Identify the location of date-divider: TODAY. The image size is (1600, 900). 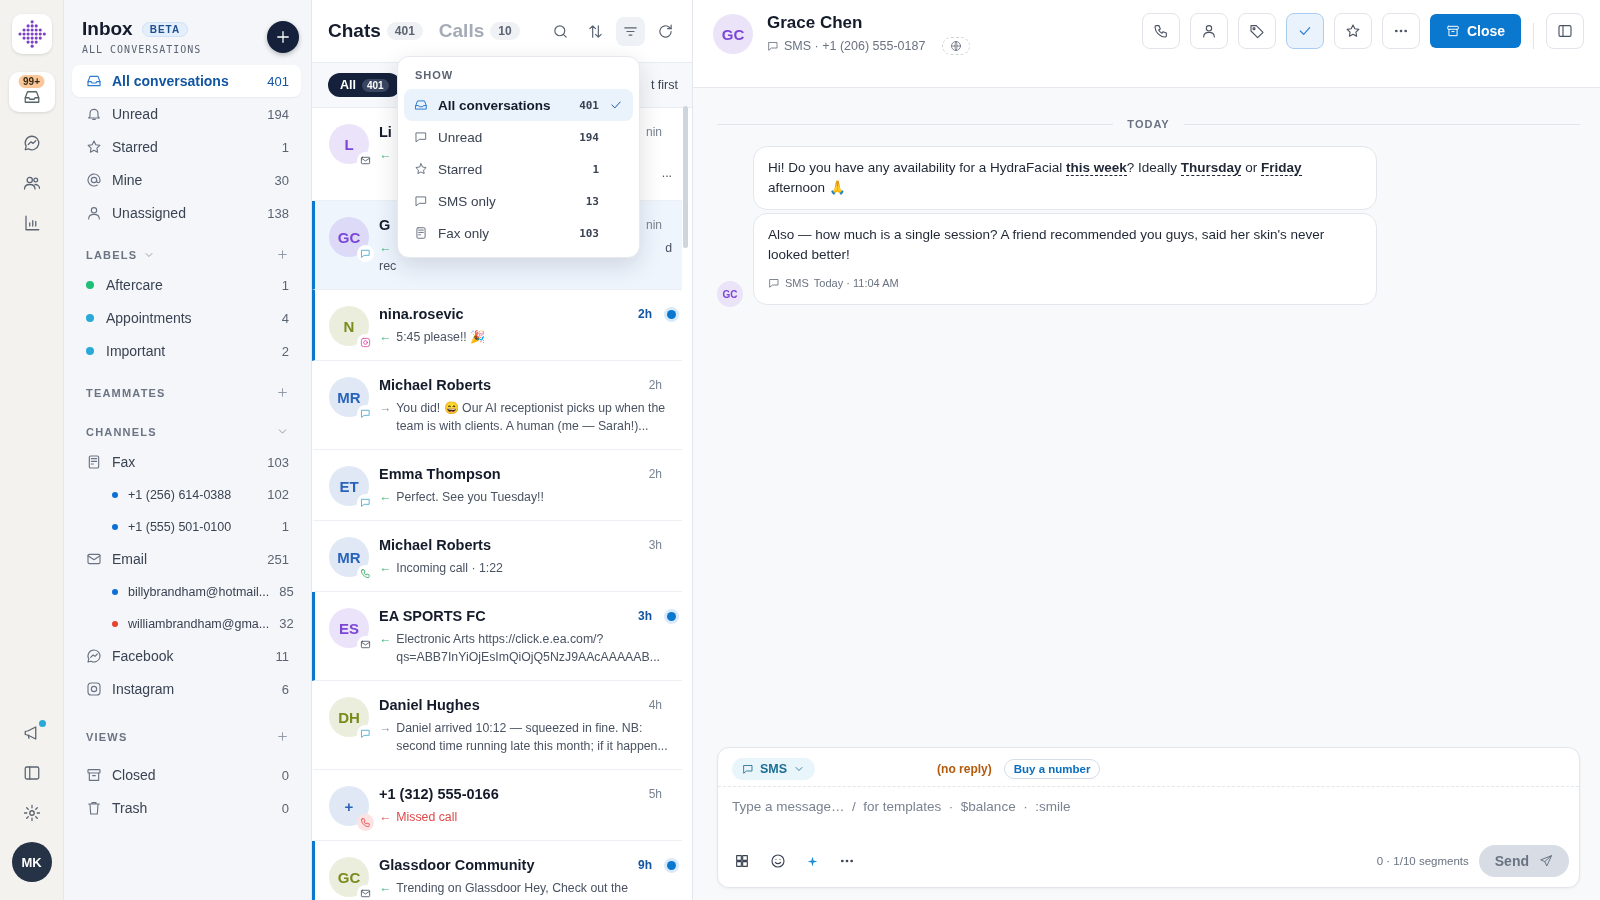
(1148, 124).